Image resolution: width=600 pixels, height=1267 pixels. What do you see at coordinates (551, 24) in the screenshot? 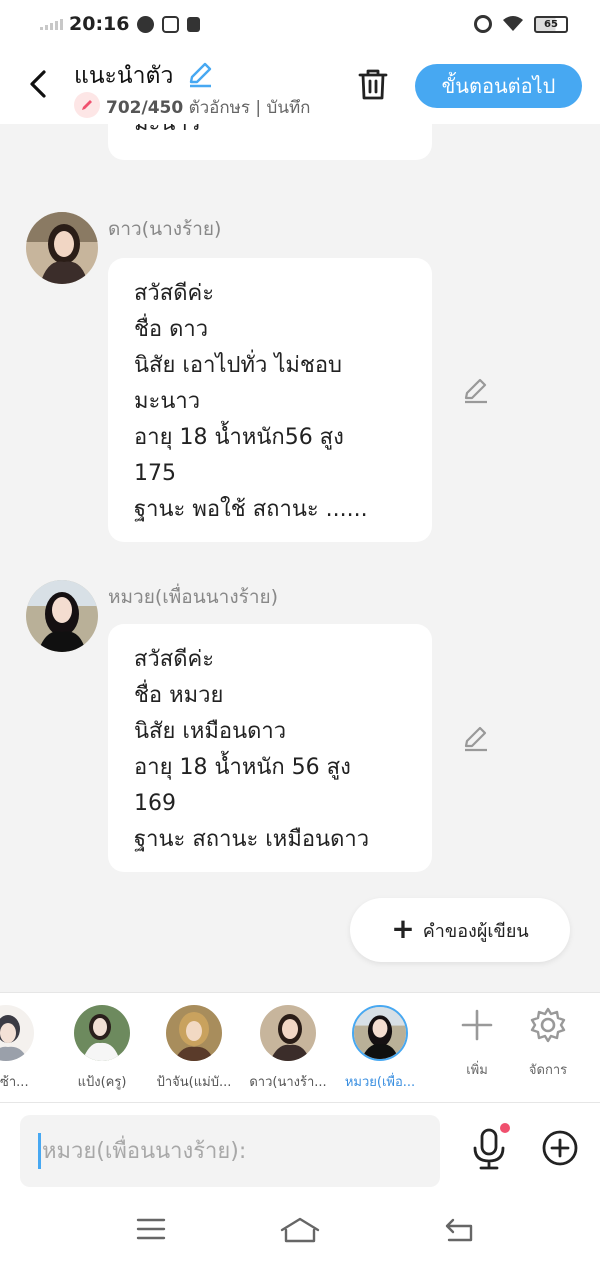
I see `battery-icon: 65` at bounding box center [551, 24].